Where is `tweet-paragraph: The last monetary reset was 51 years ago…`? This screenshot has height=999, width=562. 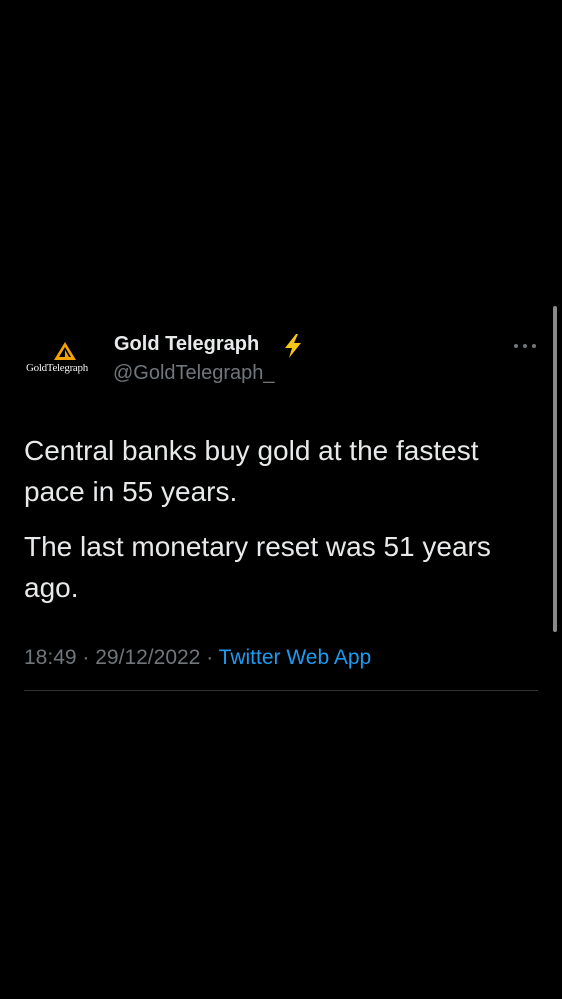 tweet-paragraph: The last monetary reset was 51 years ago… is located at coordinates (257, 567).